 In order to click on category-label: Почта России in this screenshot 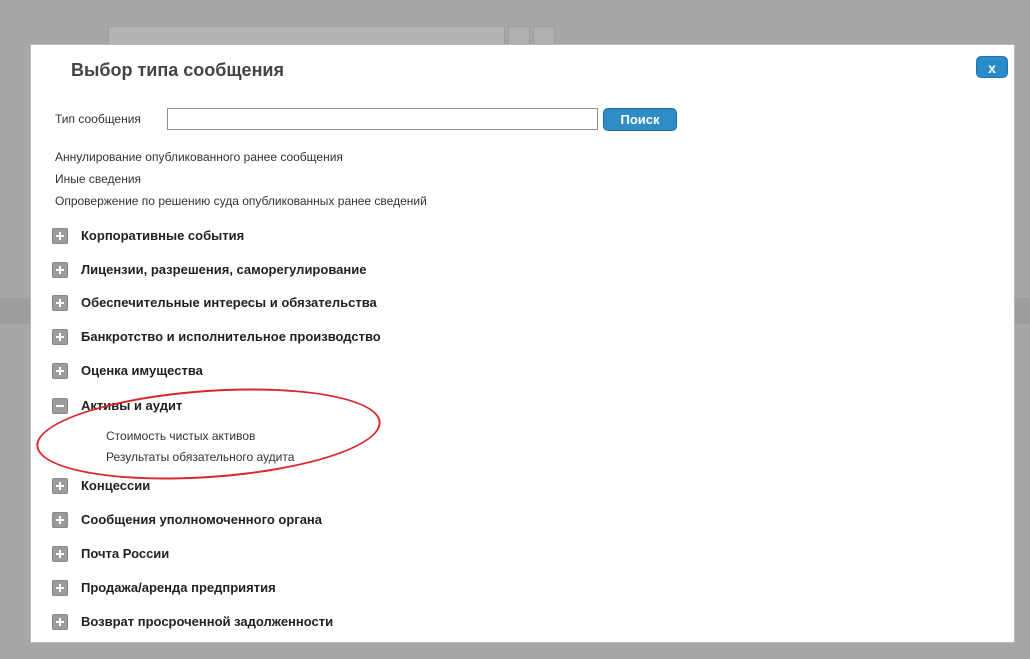, I will do `click(125, 553)`.